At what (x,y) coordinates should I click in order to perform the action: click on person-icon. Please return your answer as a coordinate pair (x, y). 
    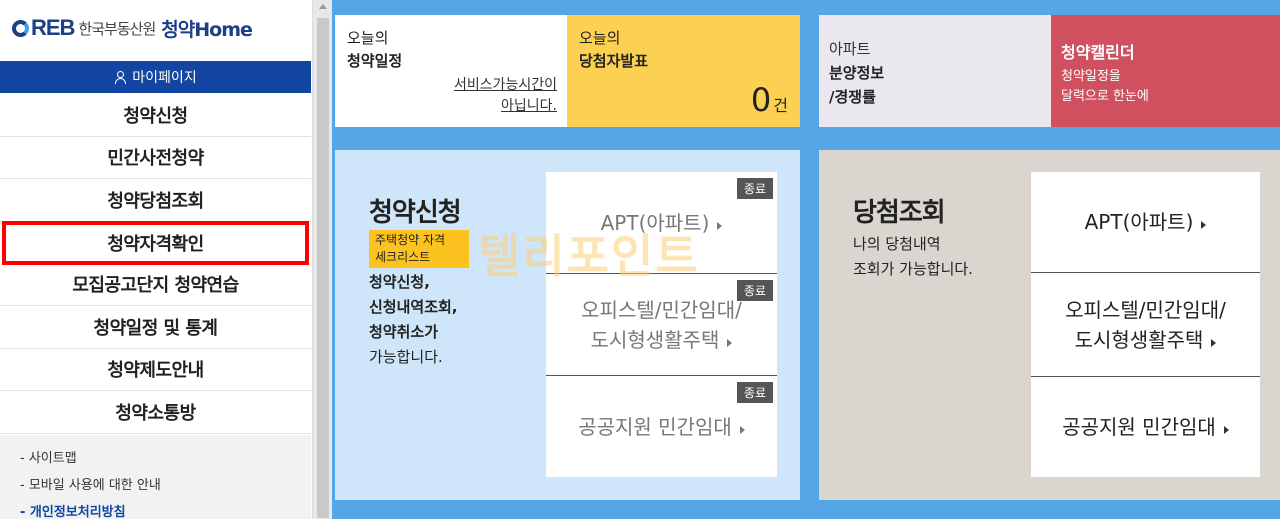
    Looking at the image, I should click on (120, 77).